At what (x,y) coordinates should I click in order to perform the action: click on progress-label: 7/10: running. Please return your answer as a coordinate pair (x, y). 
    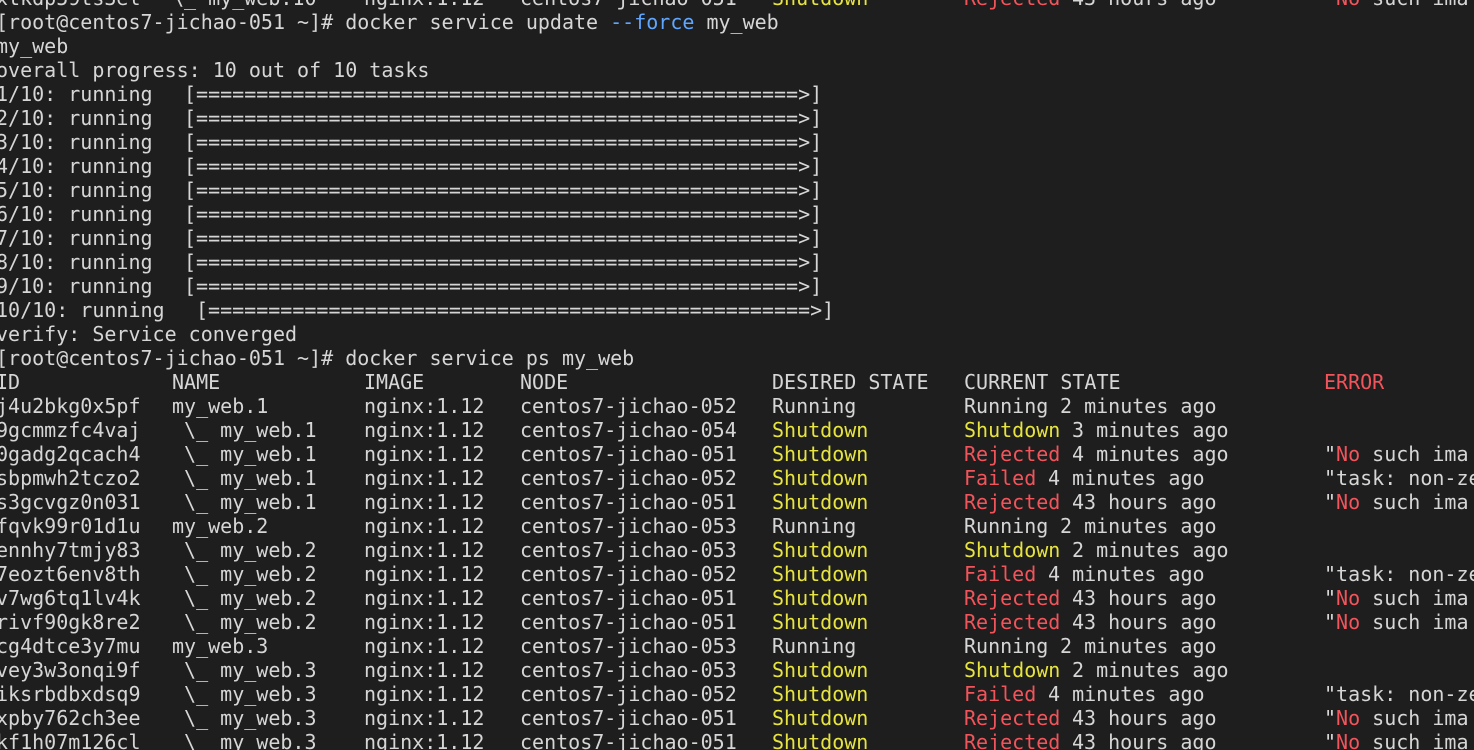
    Looking at the image, I should click on (76, 238).